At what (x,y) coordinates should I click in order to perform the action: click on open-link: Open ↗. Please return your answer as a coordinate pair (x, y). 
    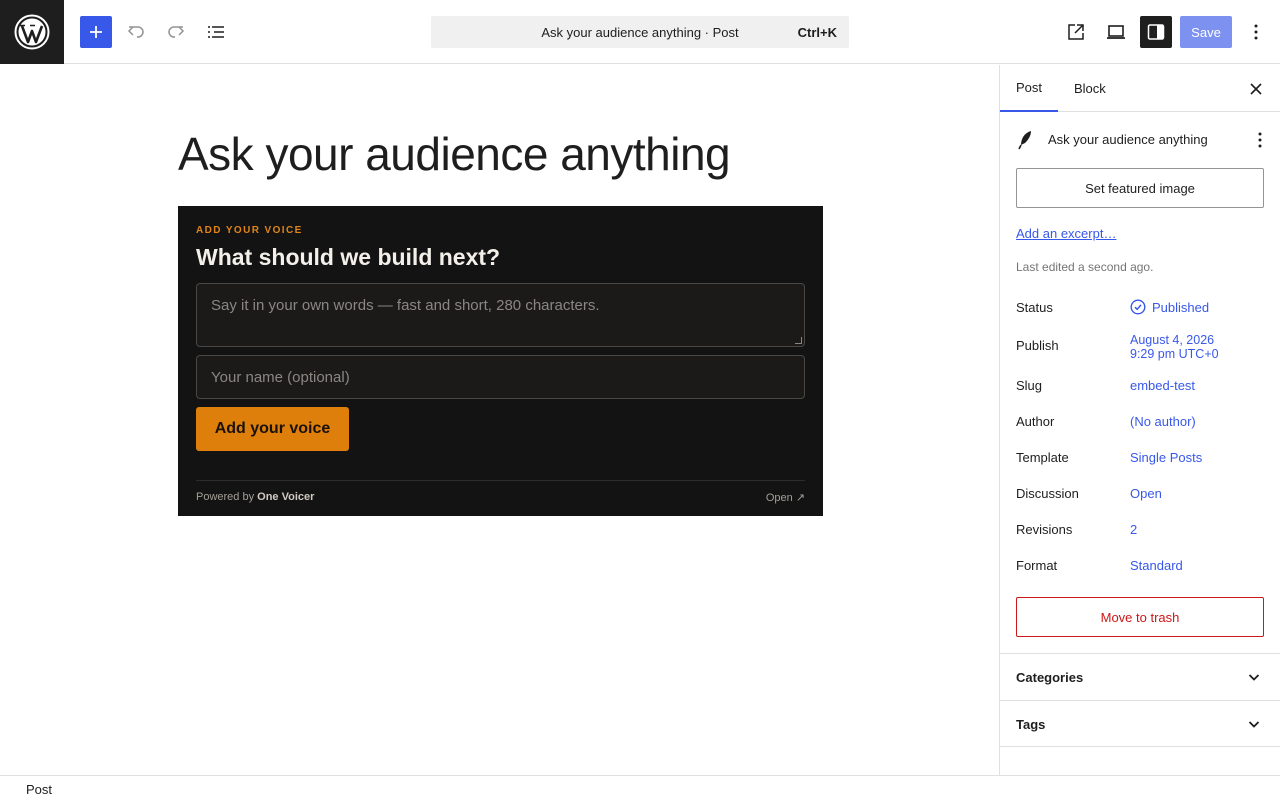
    Looking at the image, I should click on (785, 497).